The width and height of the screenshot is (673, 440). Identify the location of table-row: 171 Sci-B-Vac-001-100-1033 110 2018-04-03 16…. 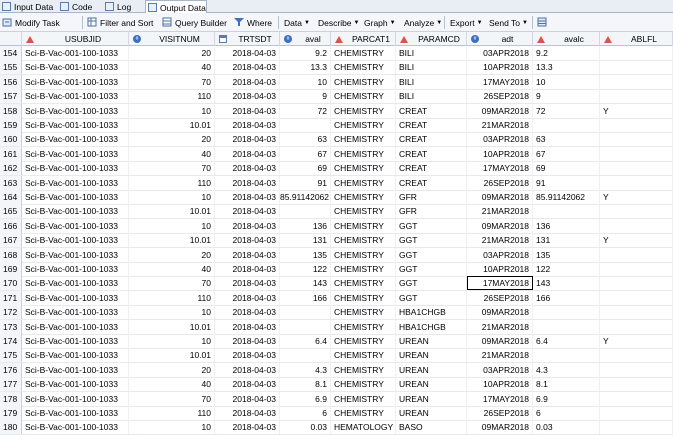
(336, 298).